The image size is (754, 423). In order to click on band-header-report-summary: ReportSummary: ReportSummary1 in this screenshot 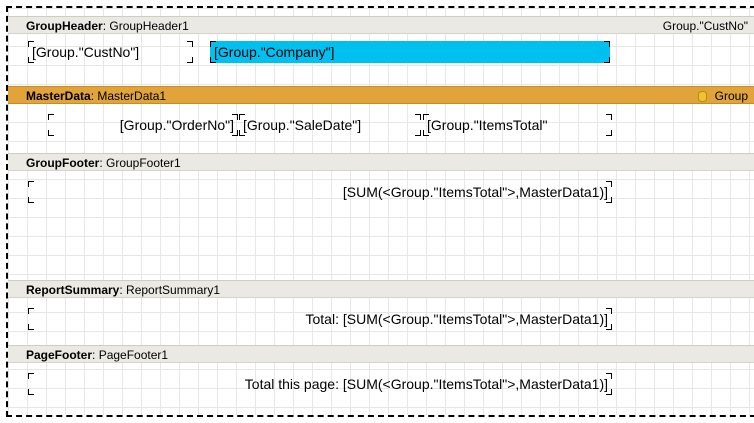, I will do `click(381, 289)`.